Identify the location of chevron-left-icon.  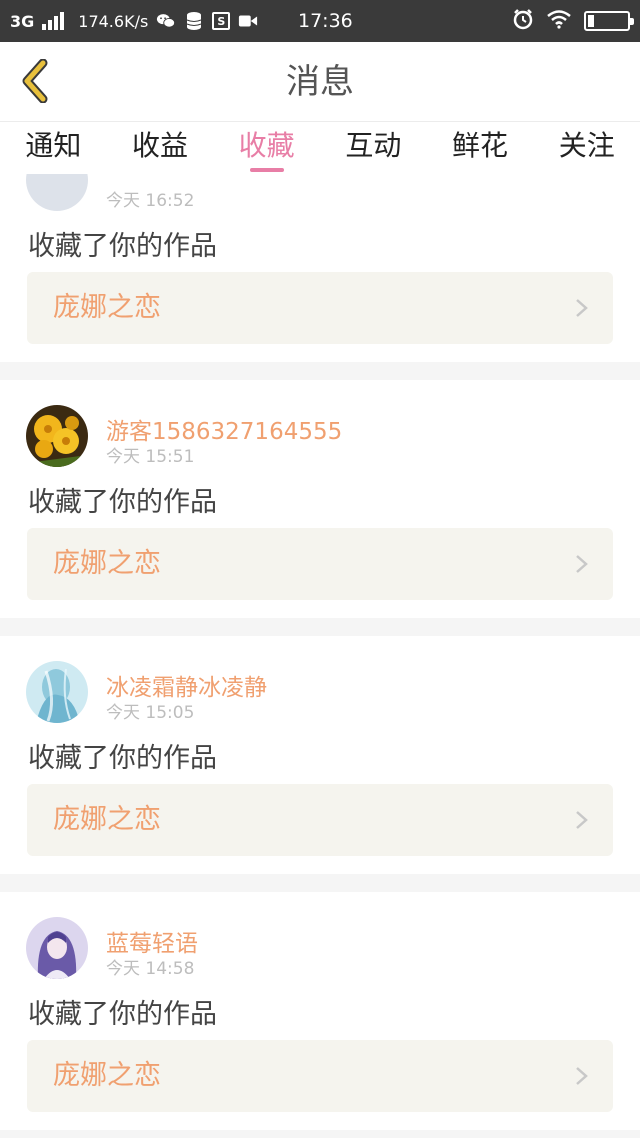
(35, 81).